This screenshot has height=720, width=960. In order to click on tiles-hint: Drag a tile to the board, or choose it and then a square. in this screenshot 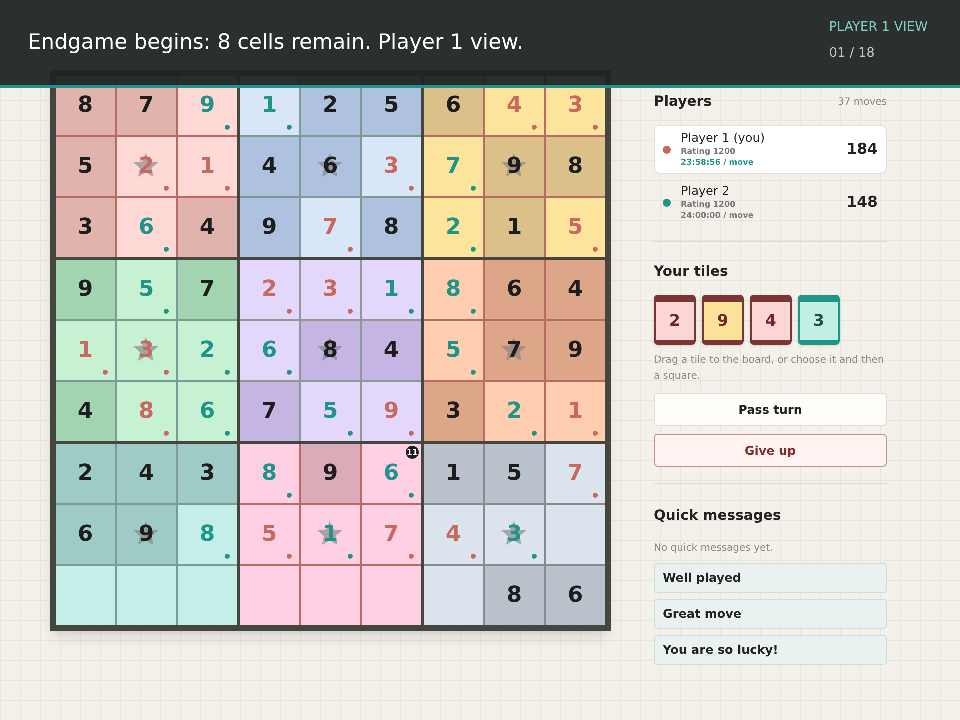, I will do `click(770, 369)`.